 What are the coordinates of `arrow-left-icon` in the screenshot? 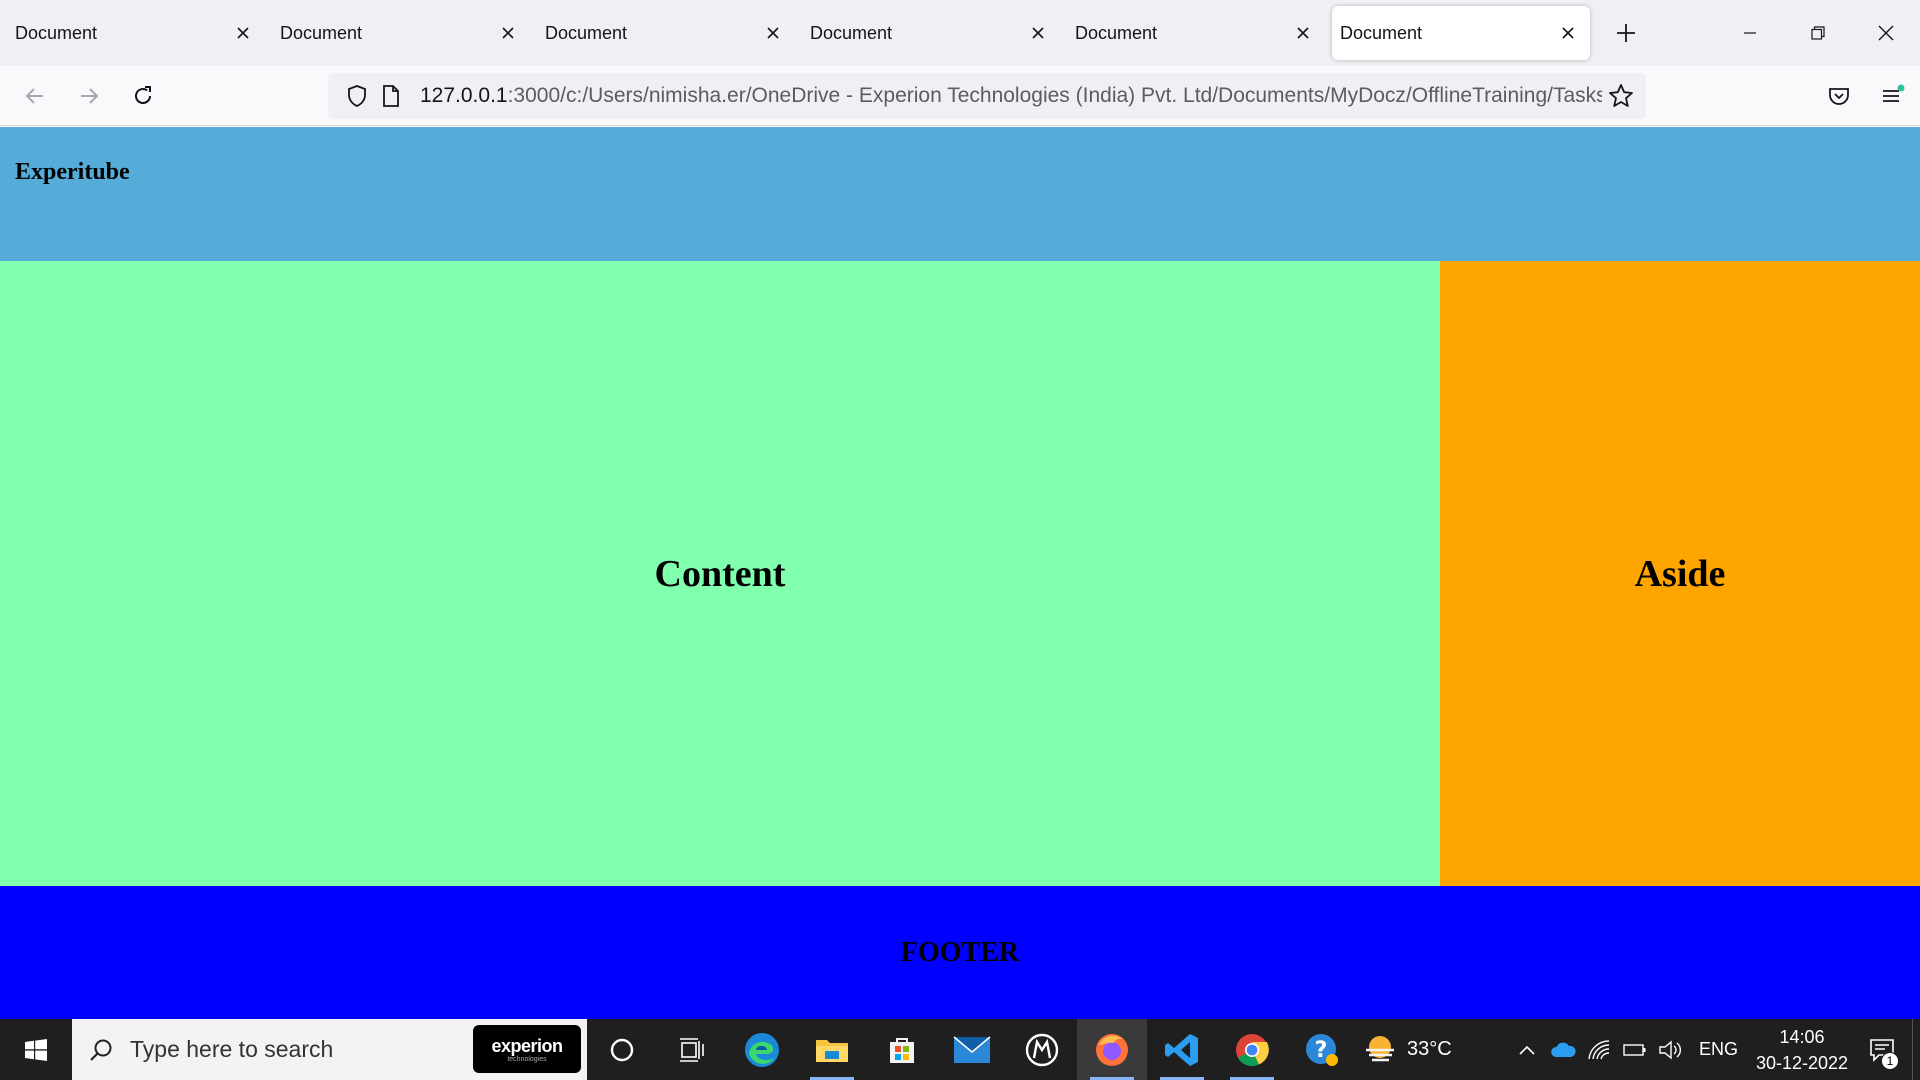 It's located at (34, 95).